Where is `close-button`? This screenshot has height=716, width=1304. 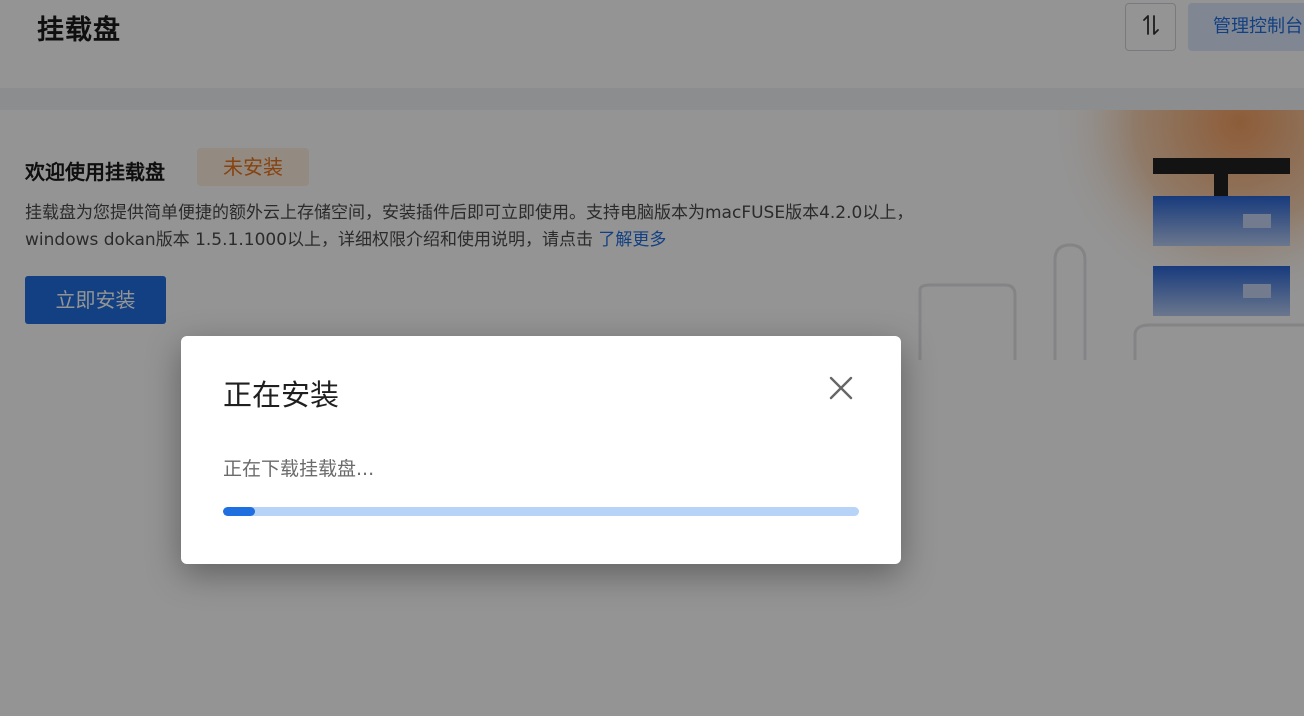 close-button is located at coordinates (841, 390).